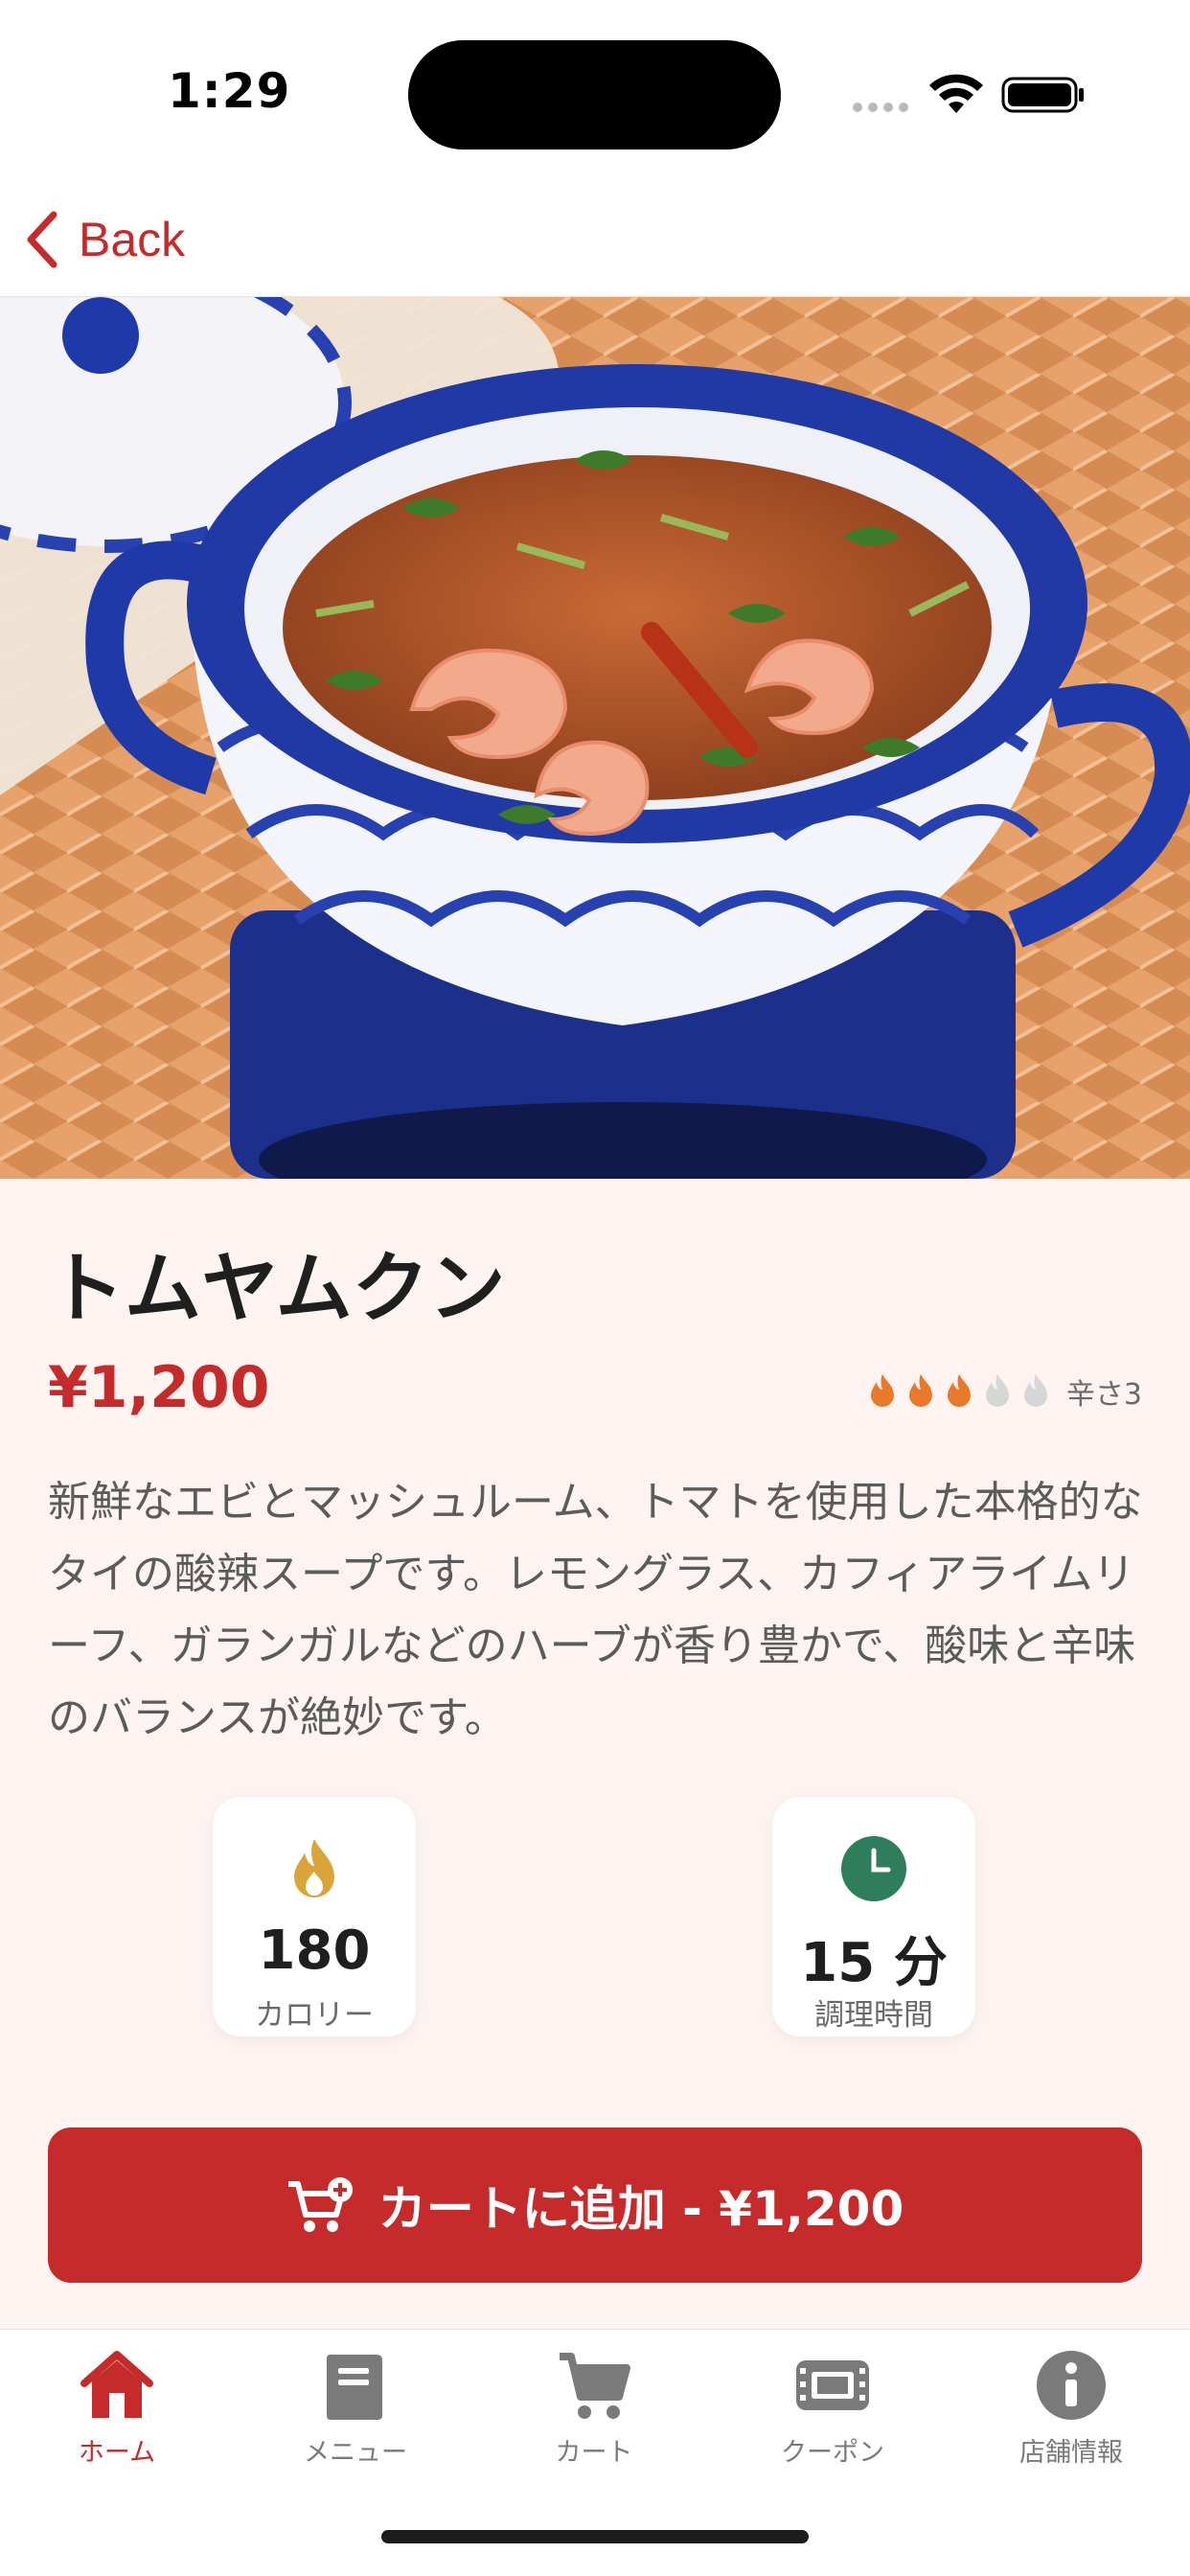 The image size is (1190, 2576). I want to click on calories-card: 180 カロリー, so click(315, 1916).